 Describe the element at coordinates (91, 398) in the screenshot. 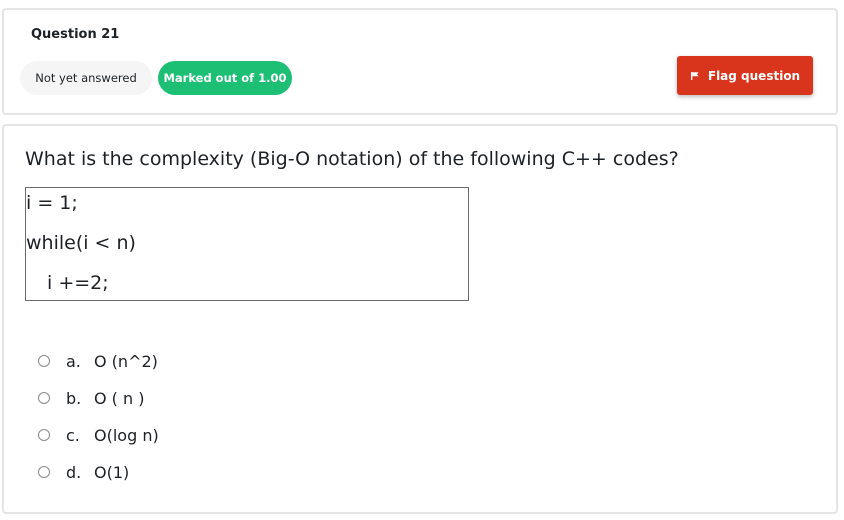

I see `answer-option-b: b. O ( n )` at that location.